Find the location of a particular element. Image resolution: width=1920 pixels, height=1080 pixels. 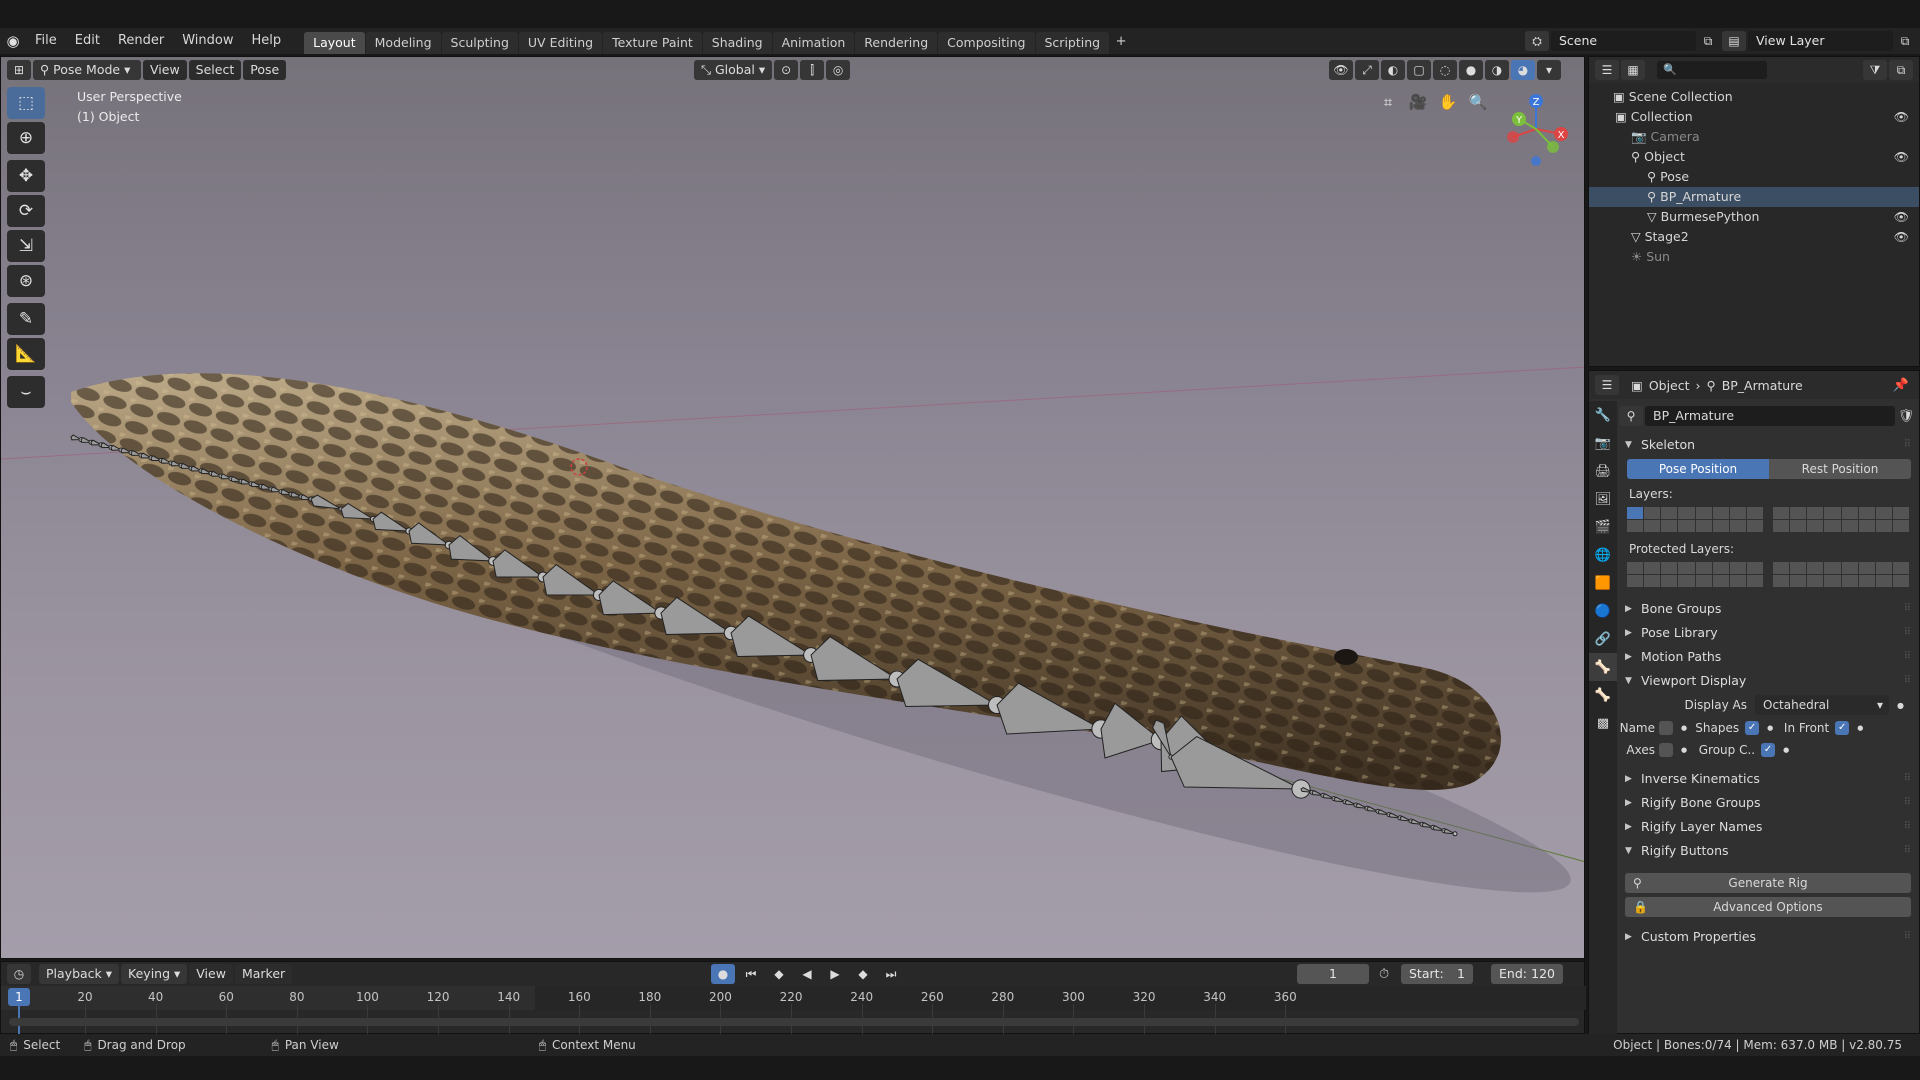

tab-uv-editing: UV Editing is located at coordinates (560, 43).